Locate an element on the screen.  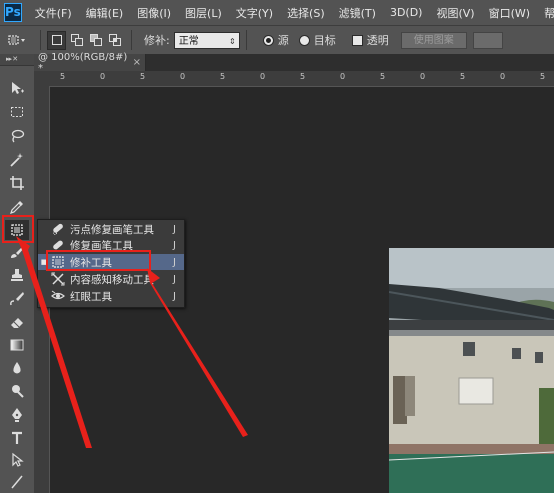
crop-tool is located at coordinates (17, 183).